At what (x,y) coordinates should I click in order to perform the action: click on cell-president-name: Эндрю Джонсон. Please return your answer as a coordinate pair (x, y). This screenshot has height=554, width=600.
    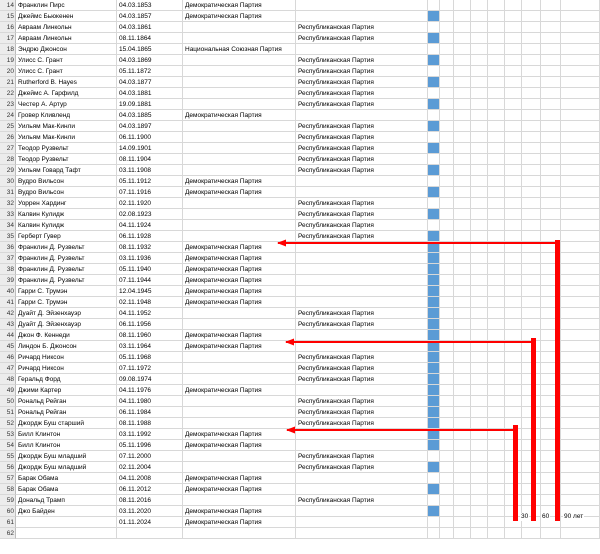
    Looking at the image, I should click on (66, 49).